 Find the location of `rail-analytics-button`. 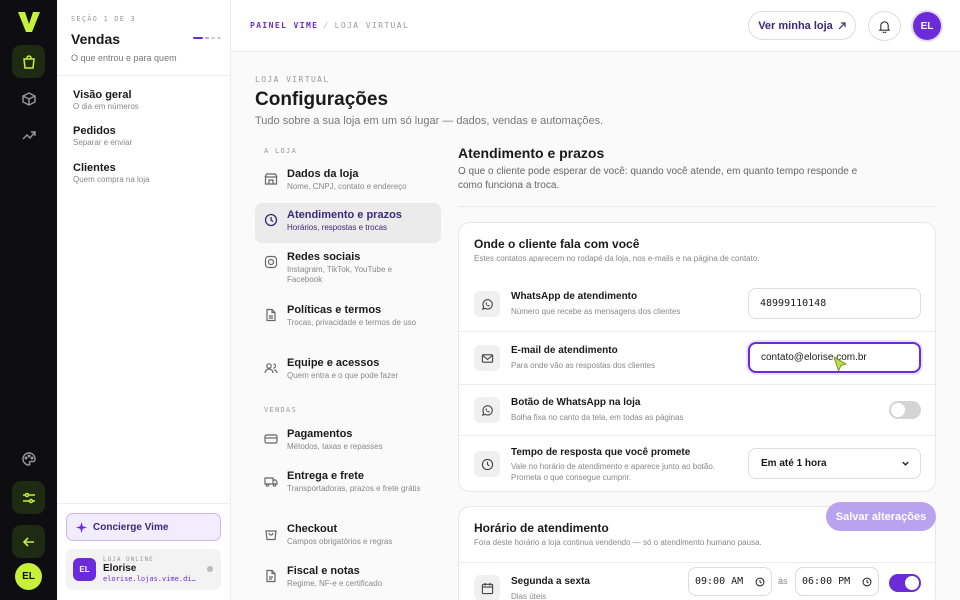

rail-analytics-button is located at coordinates (28, 134).